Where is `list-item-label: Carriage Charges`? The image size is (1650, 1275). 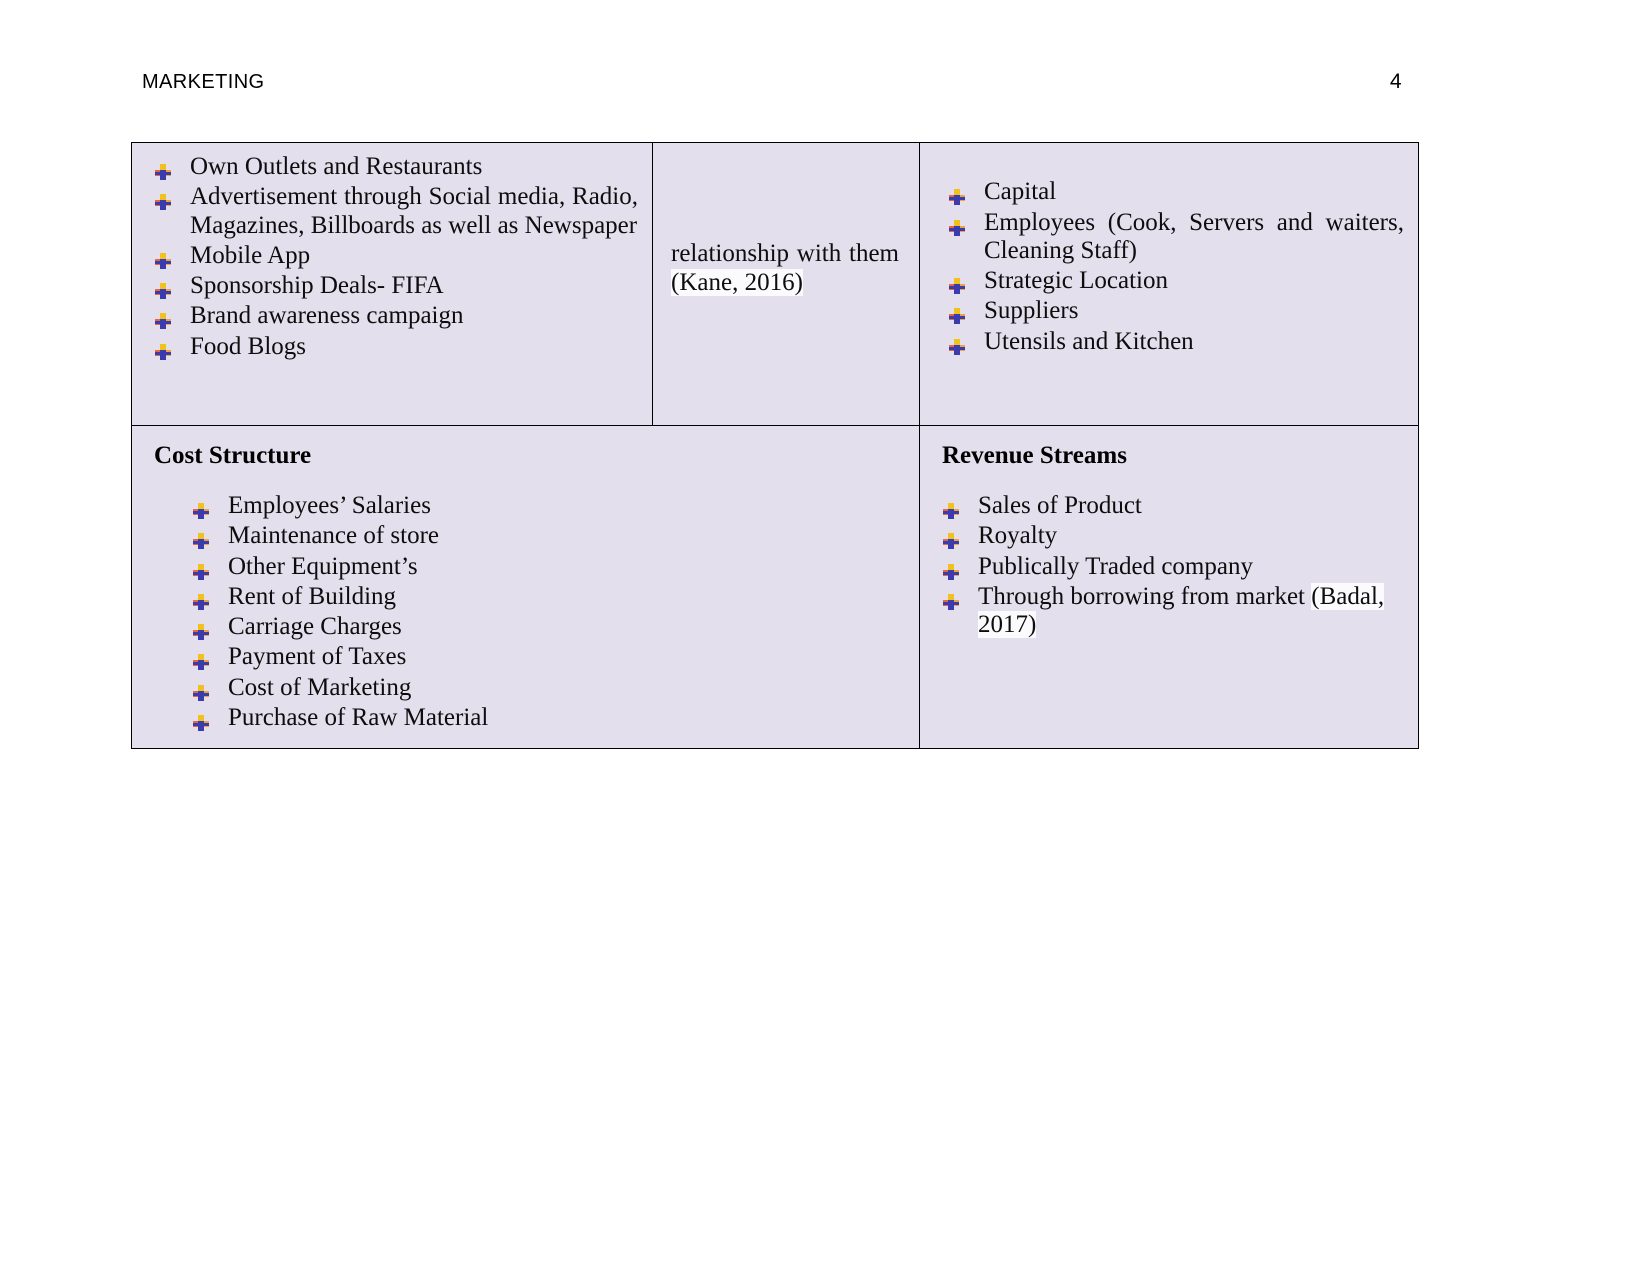 list-item-label: Carriage Charges is located at coordinates (315, 626).